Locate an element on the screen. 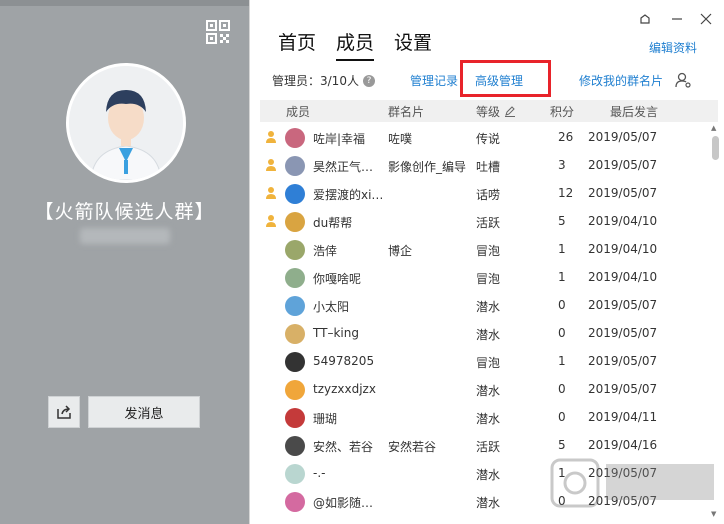  qr-code-icon is located at coordinates (218, 32).